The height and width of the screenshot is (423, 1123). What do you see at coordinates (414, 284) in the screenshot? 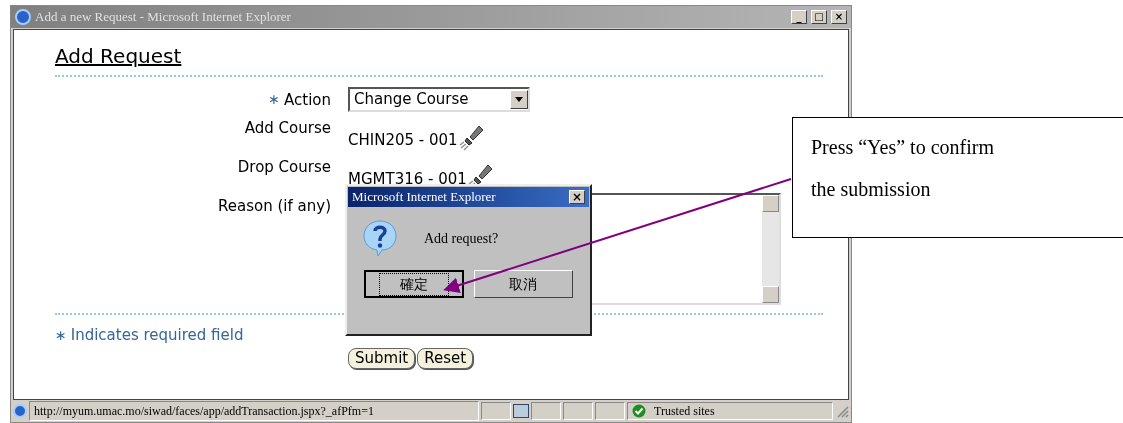
I see `dialog-button: 確定` at bounding box center [414, 284].